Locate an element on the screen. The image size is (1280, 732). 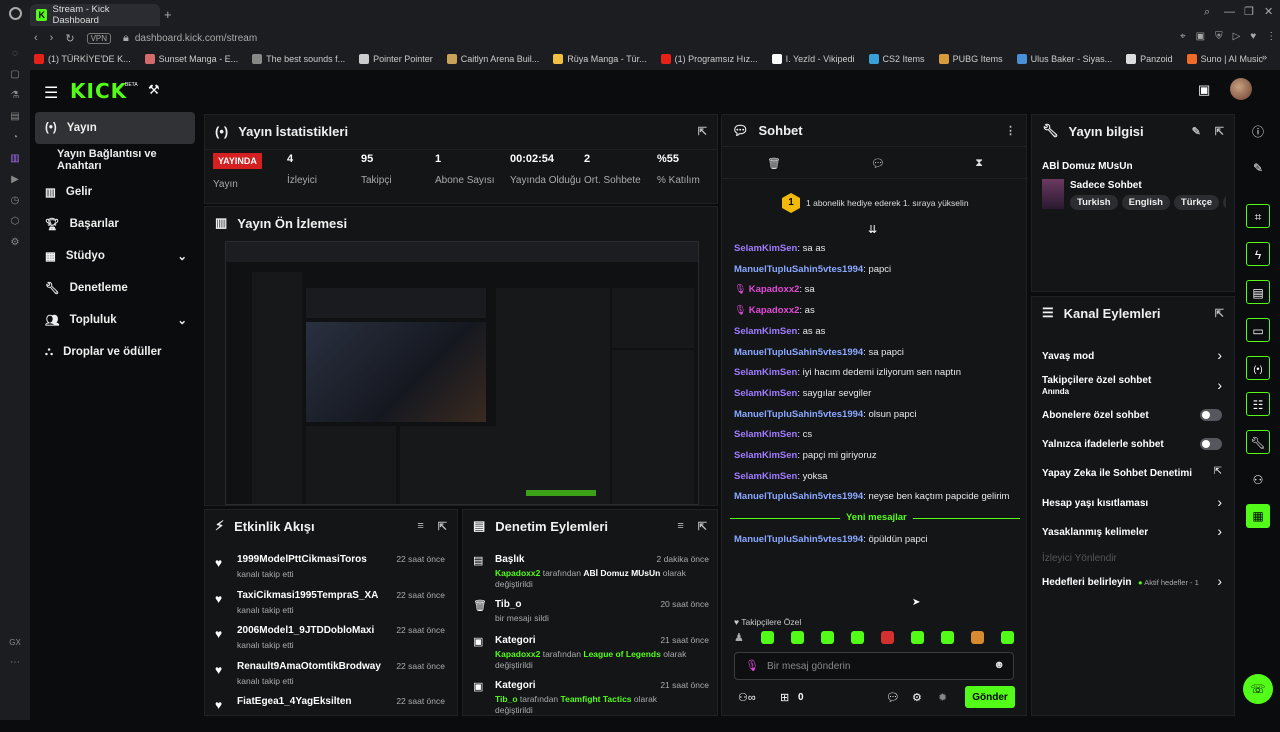
clip-icon: ⌗ is located at coordinates (1258, 216).